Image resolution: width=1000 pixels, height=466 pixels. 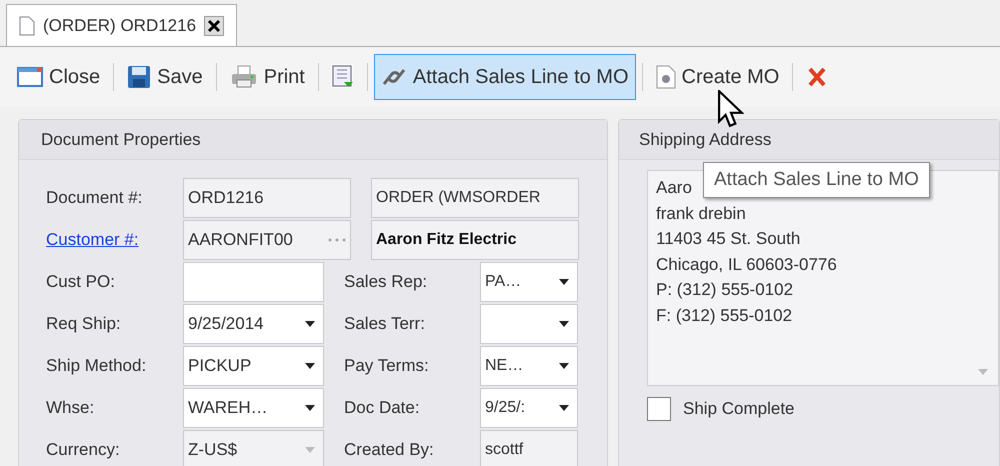 I want to click on address-line: F: (312) 555-0102, so click(x=724, y=315).